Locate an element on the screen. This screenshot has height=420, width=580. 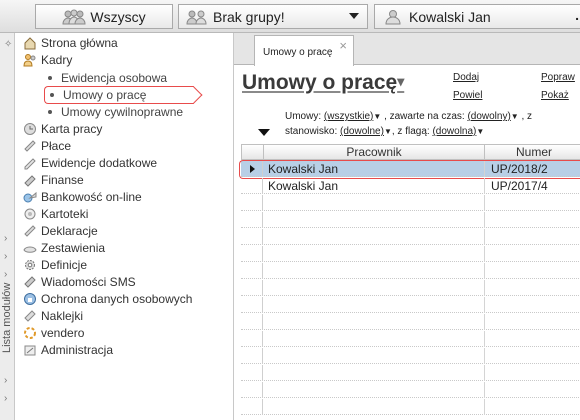
sidebar-item-label: Kadry is located at coordinates (57, 60).